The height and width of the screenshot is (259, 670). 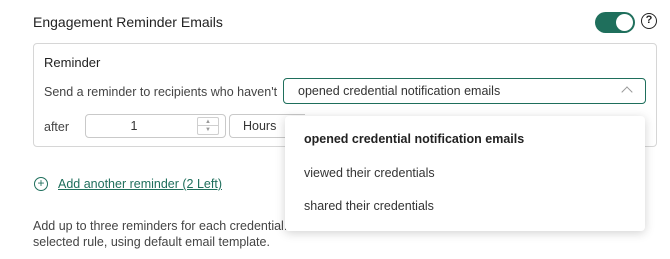 I want to click on stepper-buttons: ▲ ▼, so click(x=208, y=126).